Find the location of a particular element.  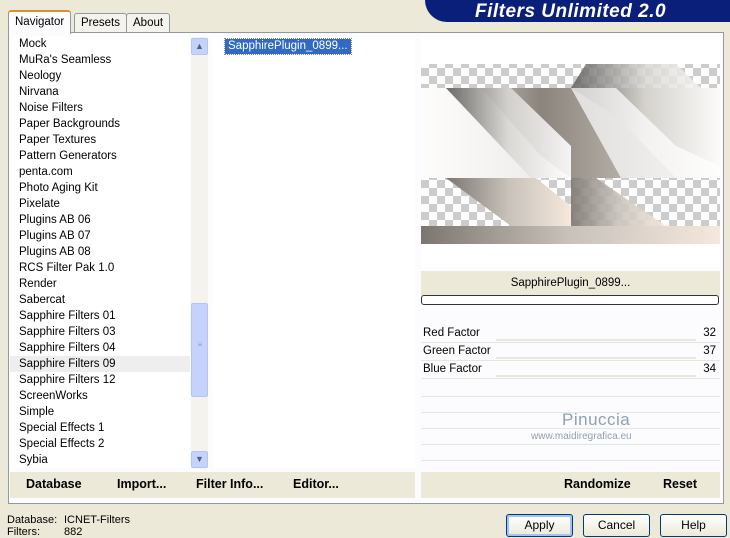

param-blue-factor: Blue Factor 34 is located at coordinates (570, 370).